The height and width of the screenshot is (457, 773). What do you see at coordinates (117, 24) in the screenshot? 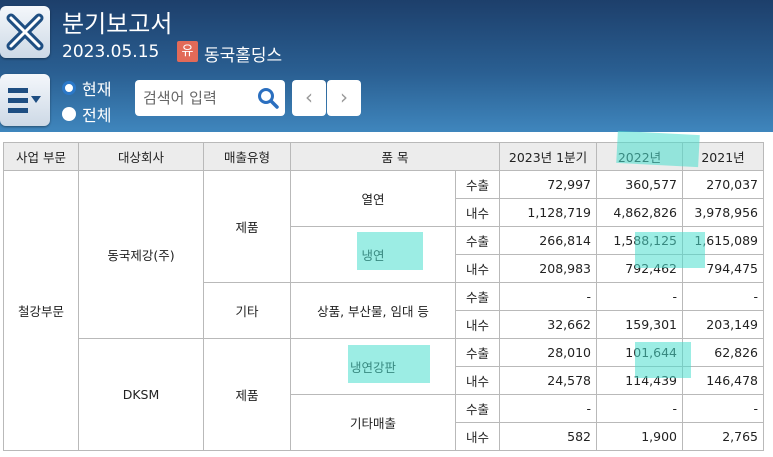
I see `page-title: 분기보고서` at bounding box center [117, 24].